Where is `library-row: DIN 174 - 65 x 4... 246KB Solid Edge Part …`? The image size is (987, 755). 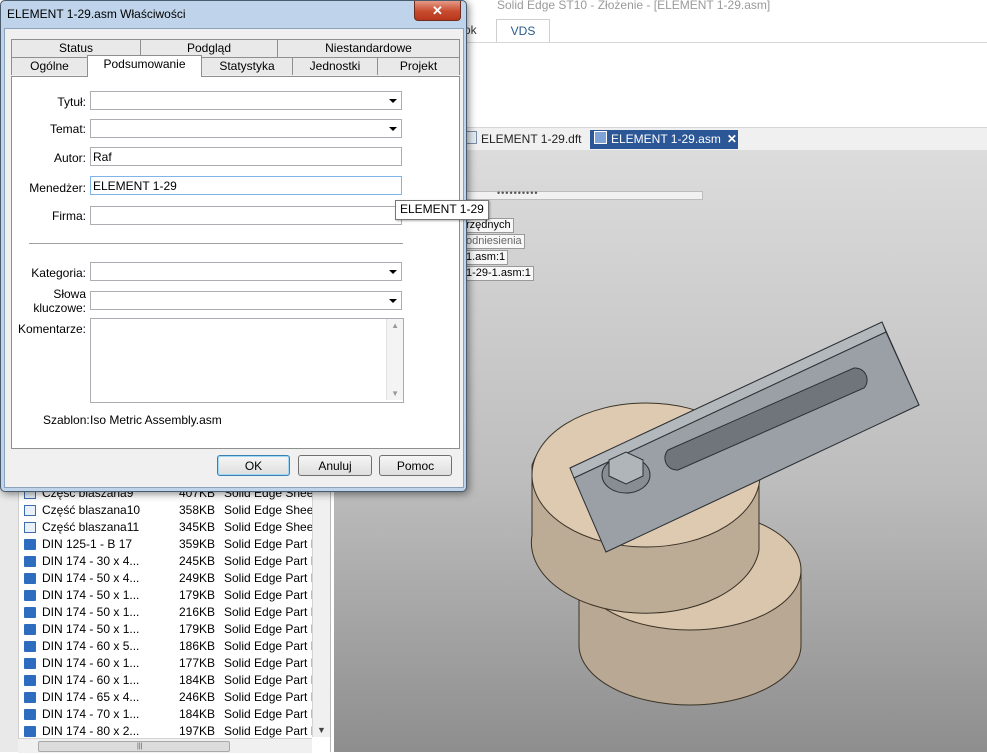 library-row: DIN 174 - 65 x 4... 246KB Solid Edge Part … is located at coordinates (174, 697).